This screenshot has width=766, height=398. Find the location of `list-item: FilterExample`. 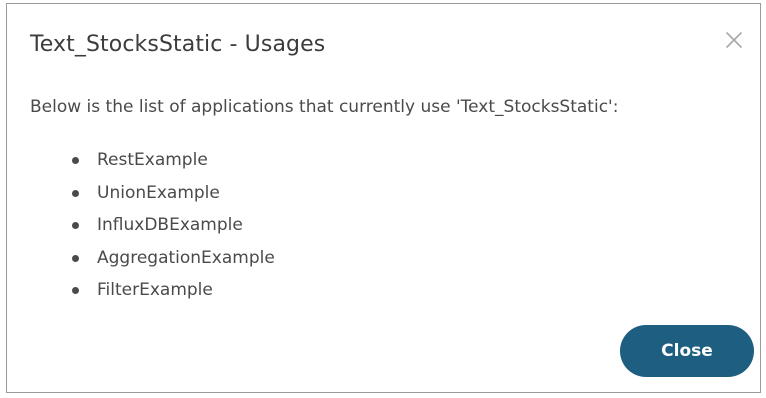

list-item: FilterExample is located at coordinates (157, 290).